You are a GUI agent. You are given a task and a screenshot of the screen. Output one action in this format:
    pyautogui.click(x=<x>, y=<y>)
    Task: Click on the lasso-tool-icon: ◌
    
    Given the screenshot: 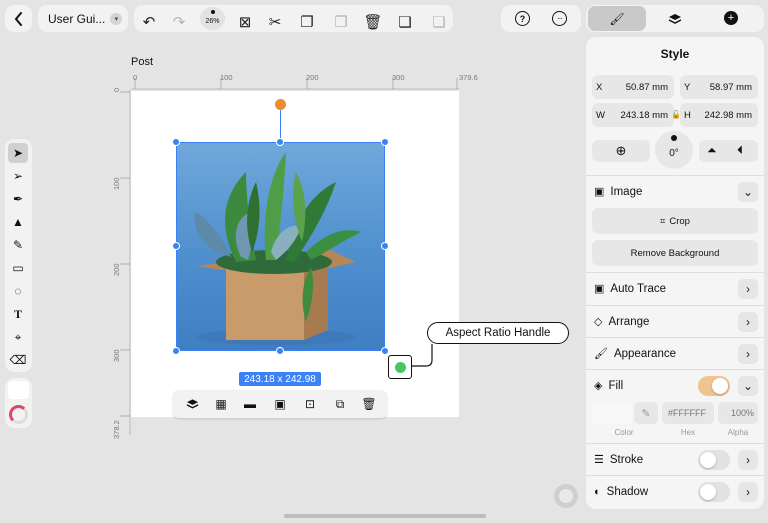 What is the action you would take?
    pyautogui.click(x=18, y=291)
    